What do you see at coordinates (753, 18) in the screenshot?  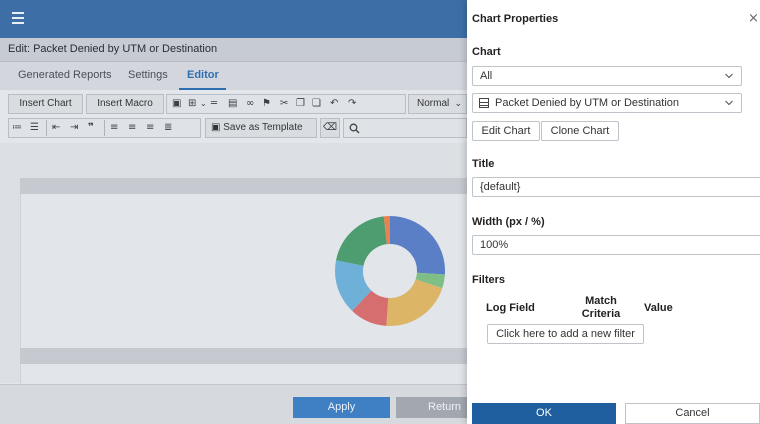 I see `close-icon: ×` at bounding box center [753, 18].